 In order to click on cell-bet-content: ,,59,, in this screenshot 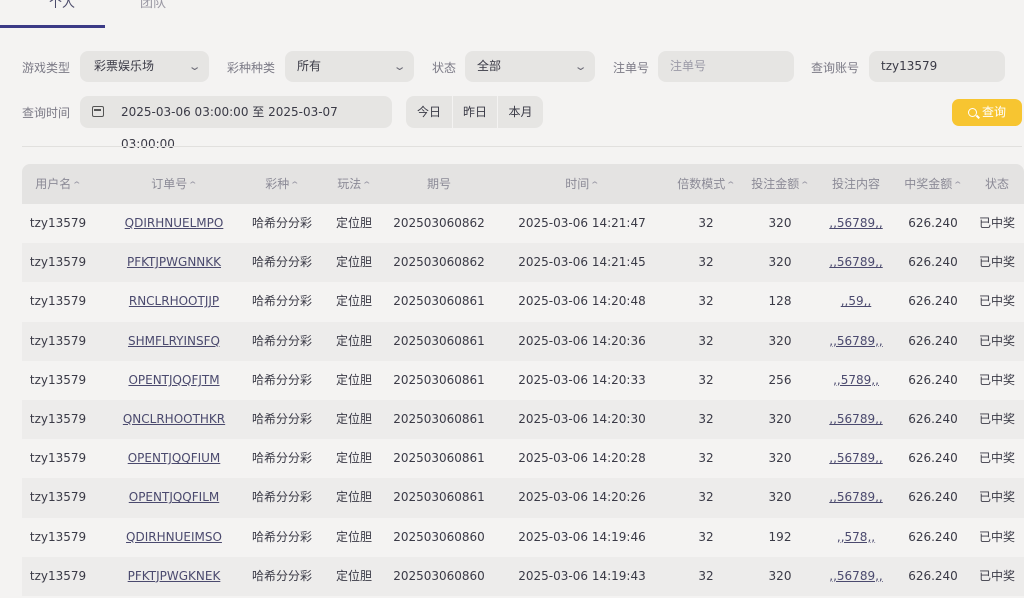, I will do `click(856, 301)`.